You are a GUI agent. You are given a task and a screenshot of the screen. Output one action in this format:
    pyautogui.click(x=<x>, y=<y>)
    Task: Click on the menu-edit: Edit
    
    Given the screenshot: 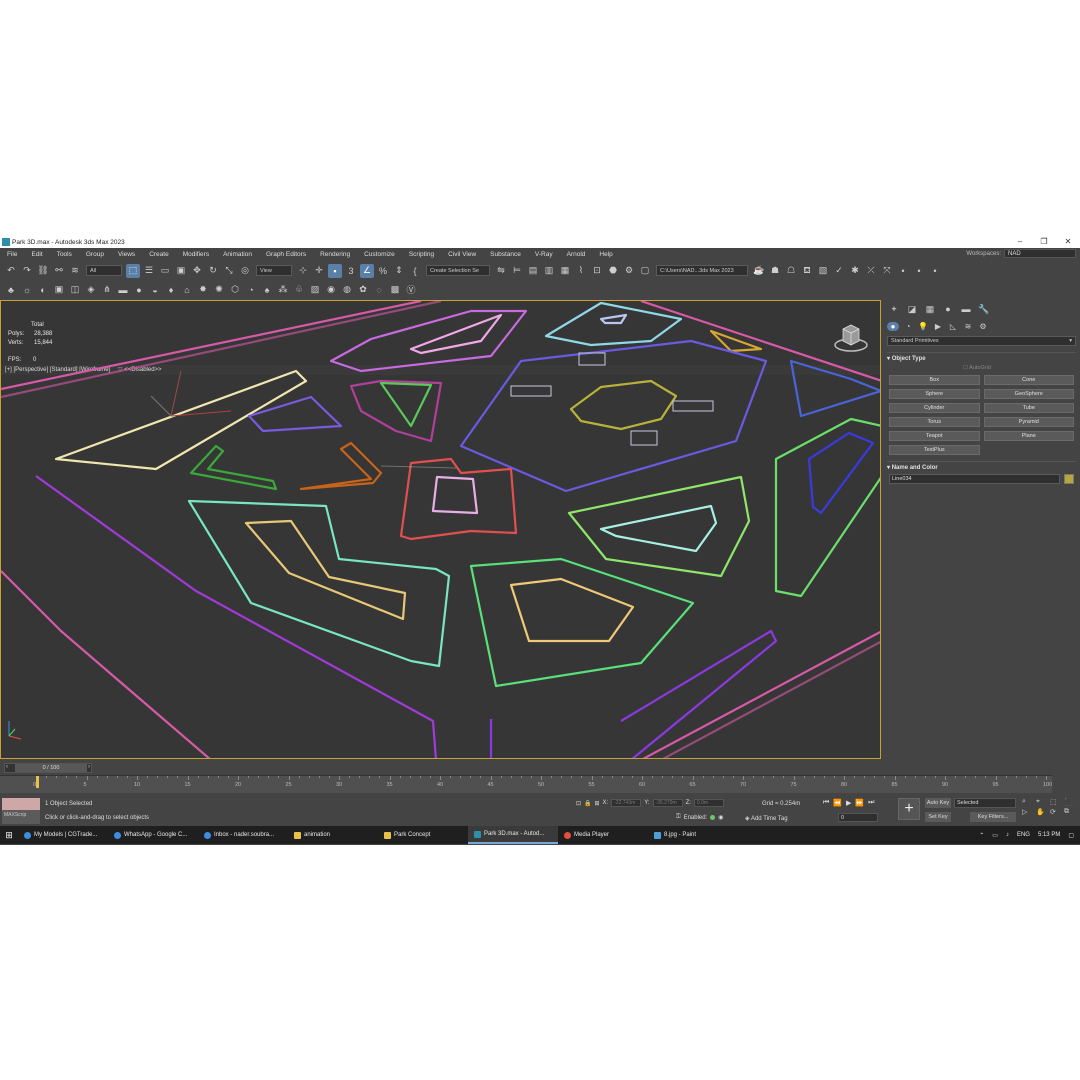 What is the action you would take?
    pyautogui.click(x=36, y=254)
    